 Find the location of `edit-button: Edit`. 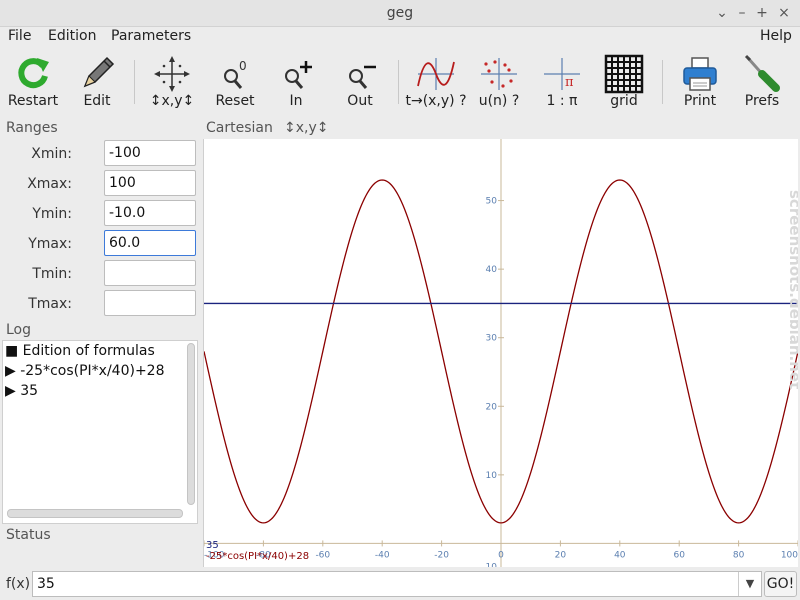

edit-button: Edit is located at coordinates (97, 80).